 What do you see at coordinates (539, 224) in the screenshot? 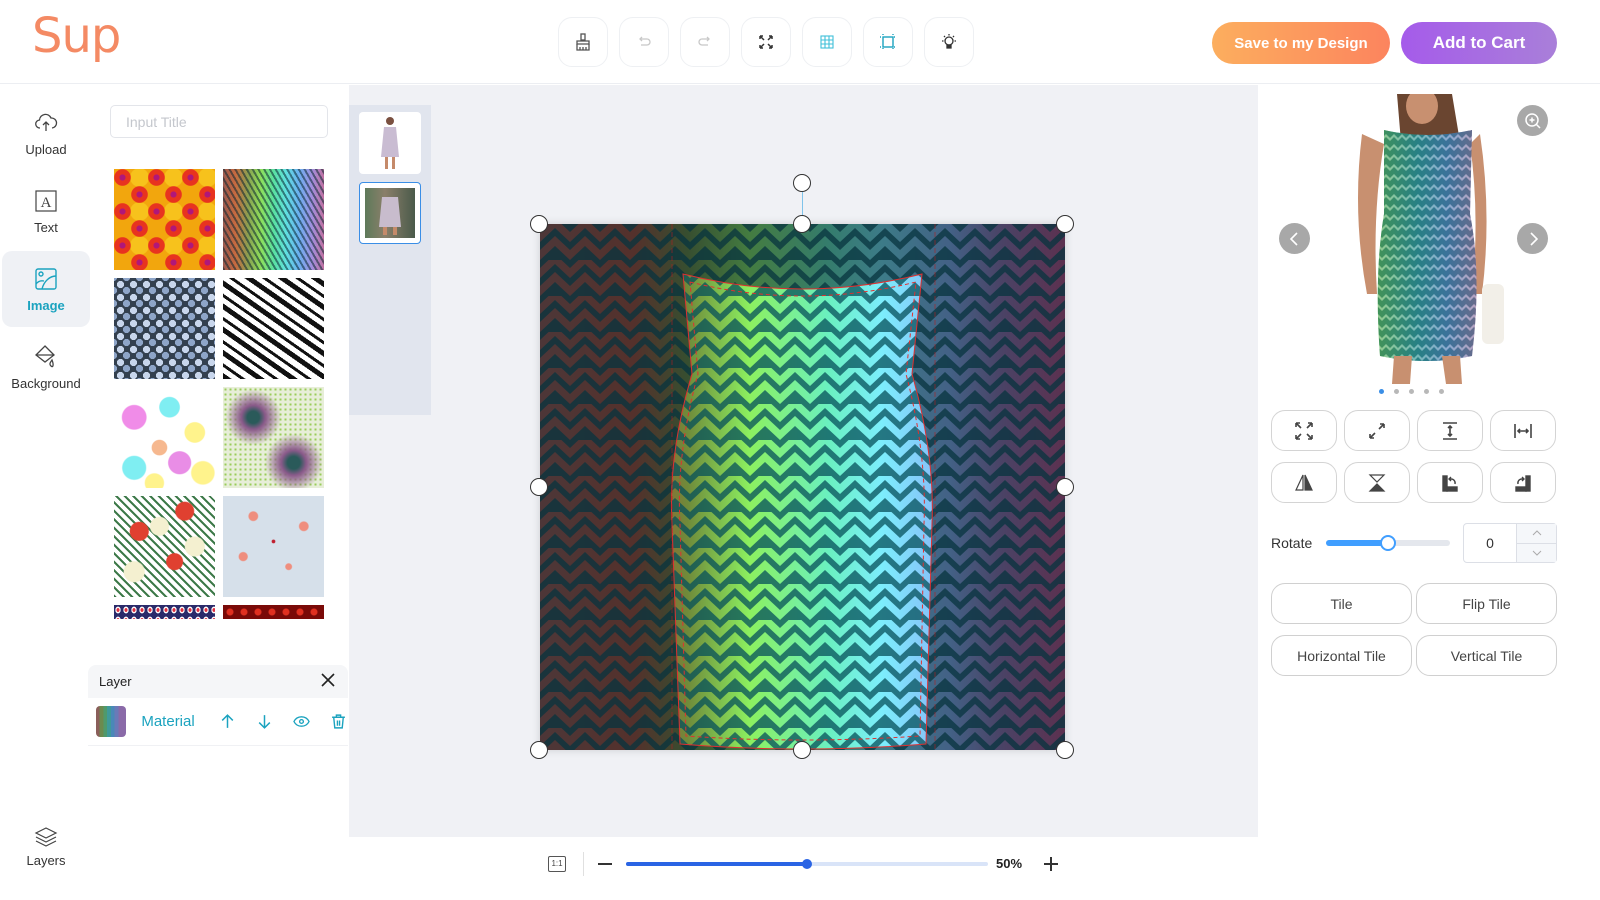
I see `resize-handle-top-left` at bounding box center [539, 224].